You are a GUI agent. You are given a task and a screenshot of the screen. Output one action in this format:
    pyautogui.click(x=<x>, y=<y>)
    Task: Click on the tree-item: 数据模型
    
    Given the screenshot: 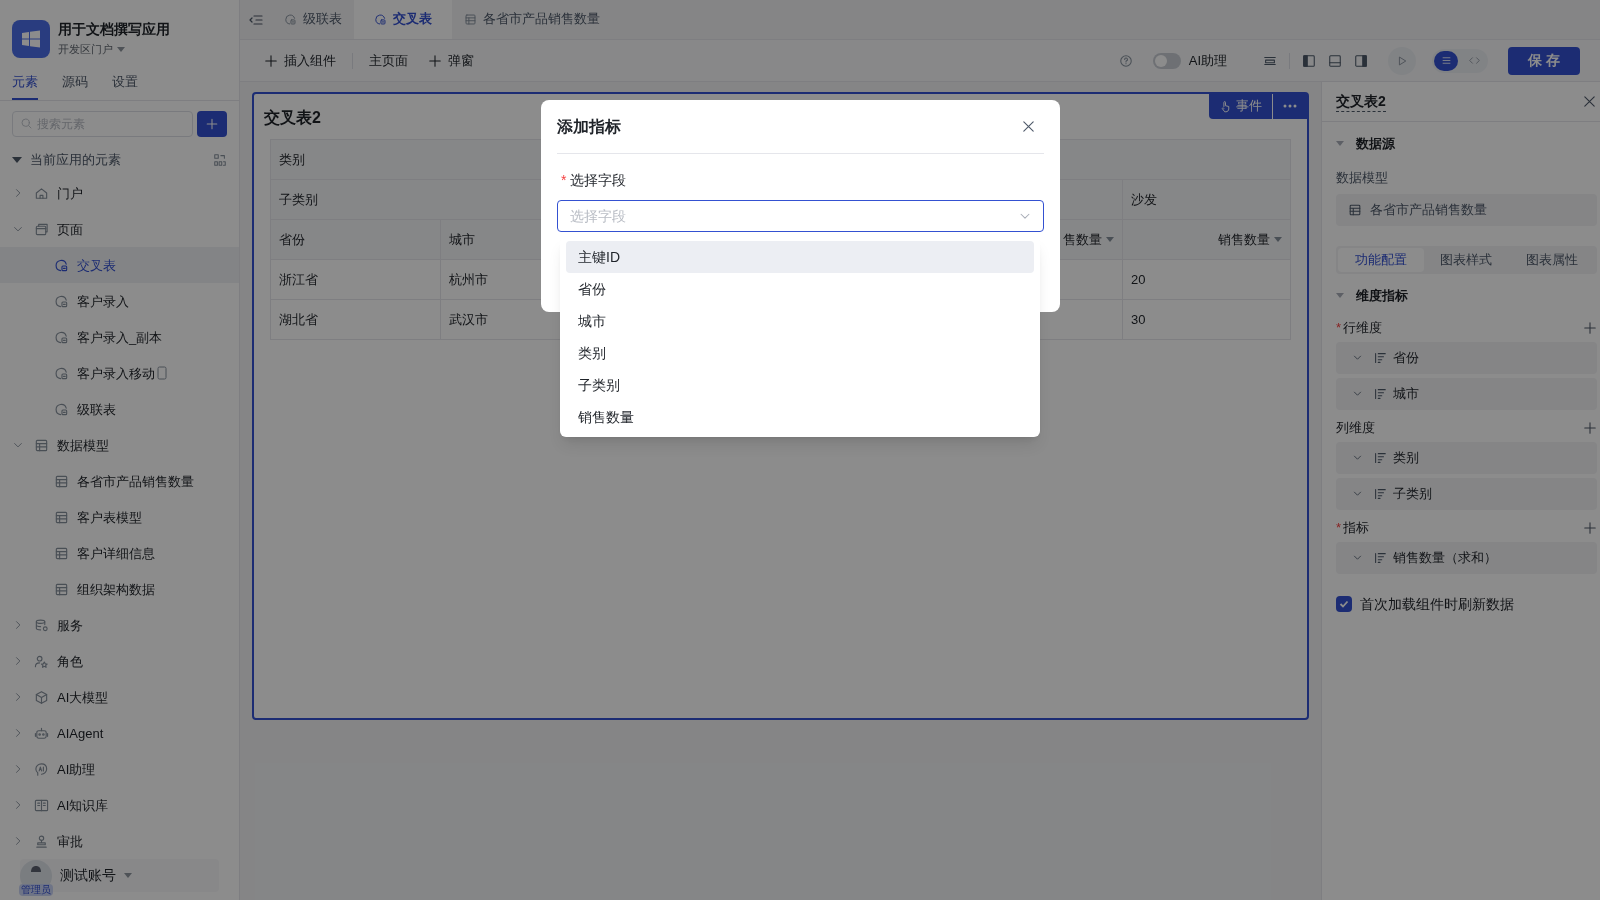 What is the action you would take?
    pyautogui.click(x=119, y=445)
    